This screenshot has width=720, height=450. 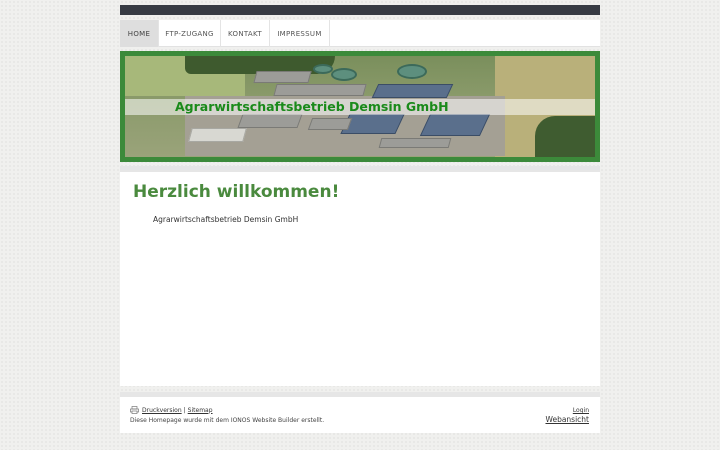 What do you see at coordinates (300, 33) in the screenshot?
I see `nav-item-impressum: IMPRESSUM` at bounding box center [300, 33].